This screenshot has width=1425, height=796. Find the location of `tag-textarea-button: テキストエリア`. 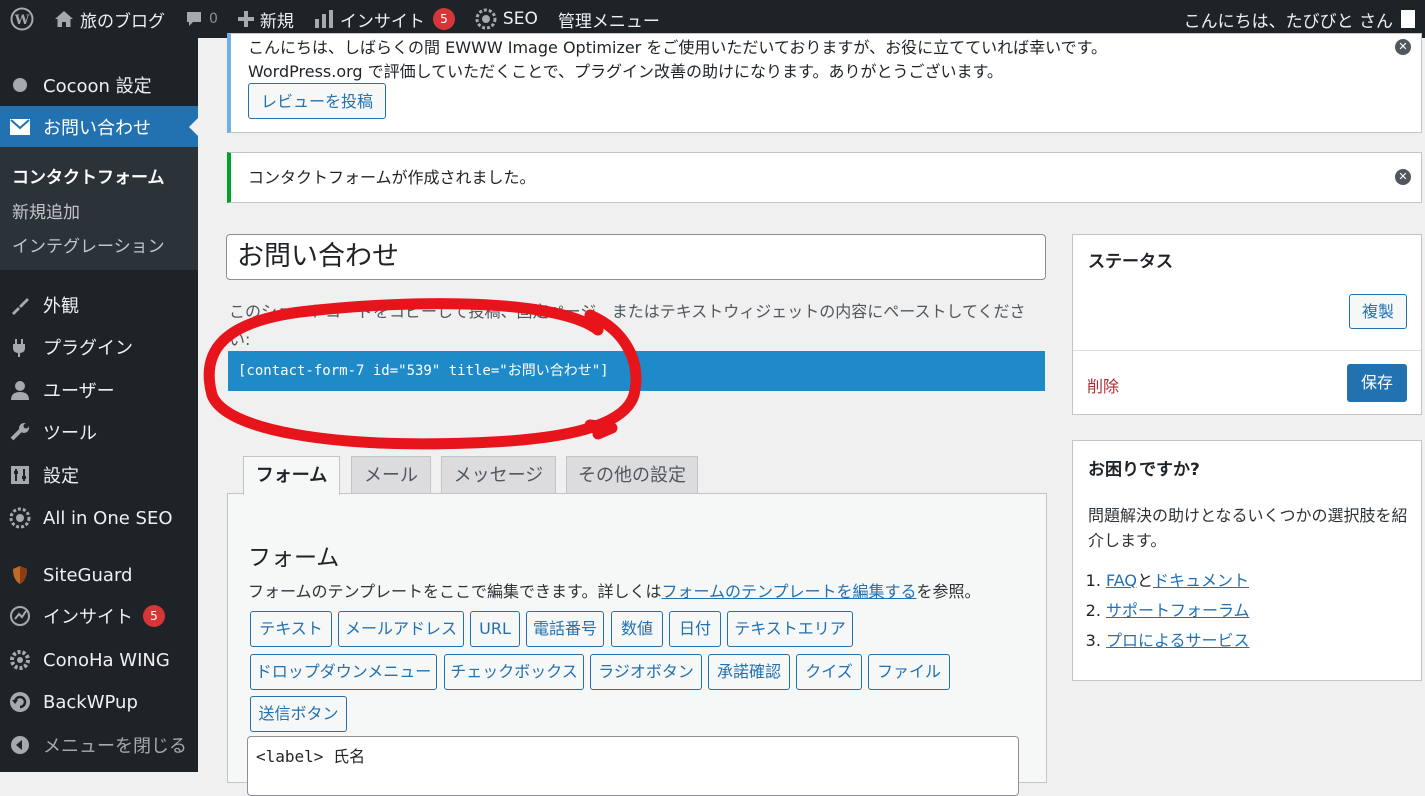

tag-textarea-button: テキストエリア is located at coordinates (790, 629).